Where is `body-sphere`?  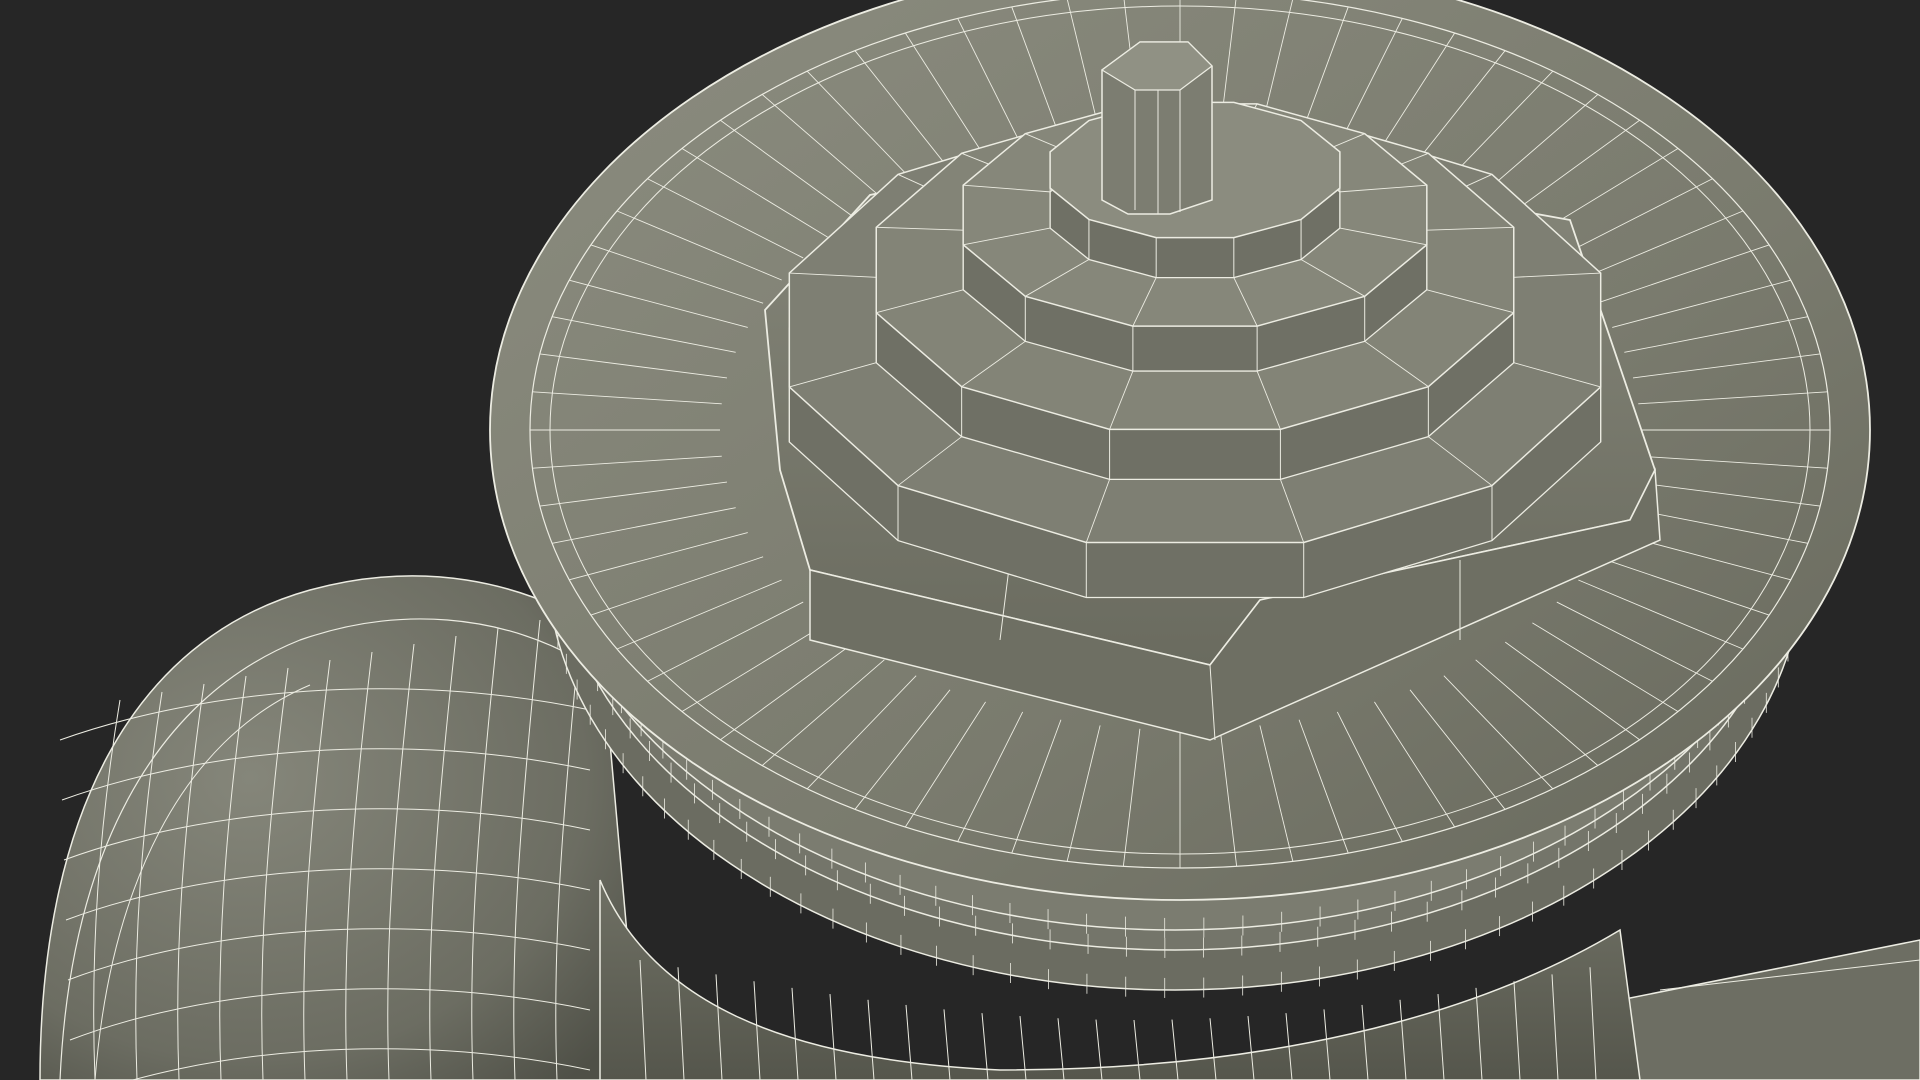 body-sphere is located at coordinates (340, 827).